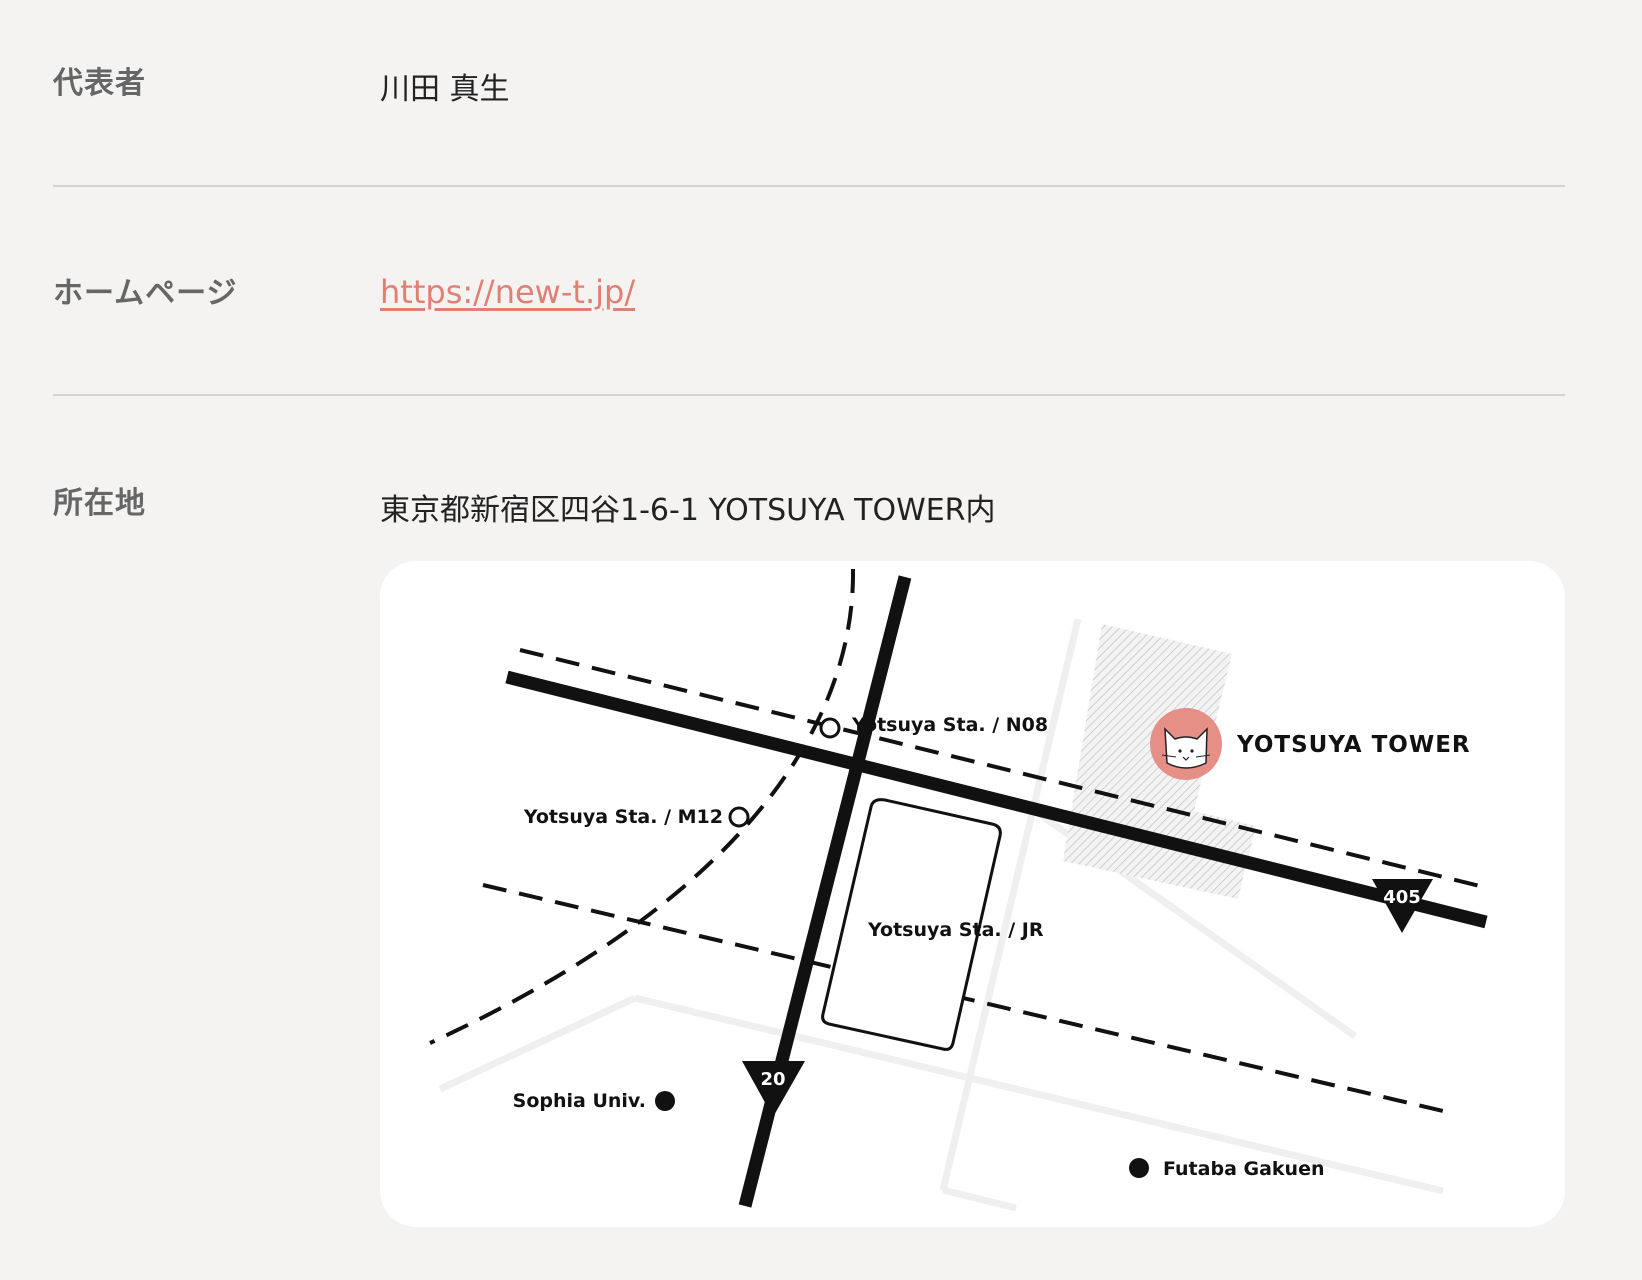  I want to click on station-m12-marker, so click(739, 817).